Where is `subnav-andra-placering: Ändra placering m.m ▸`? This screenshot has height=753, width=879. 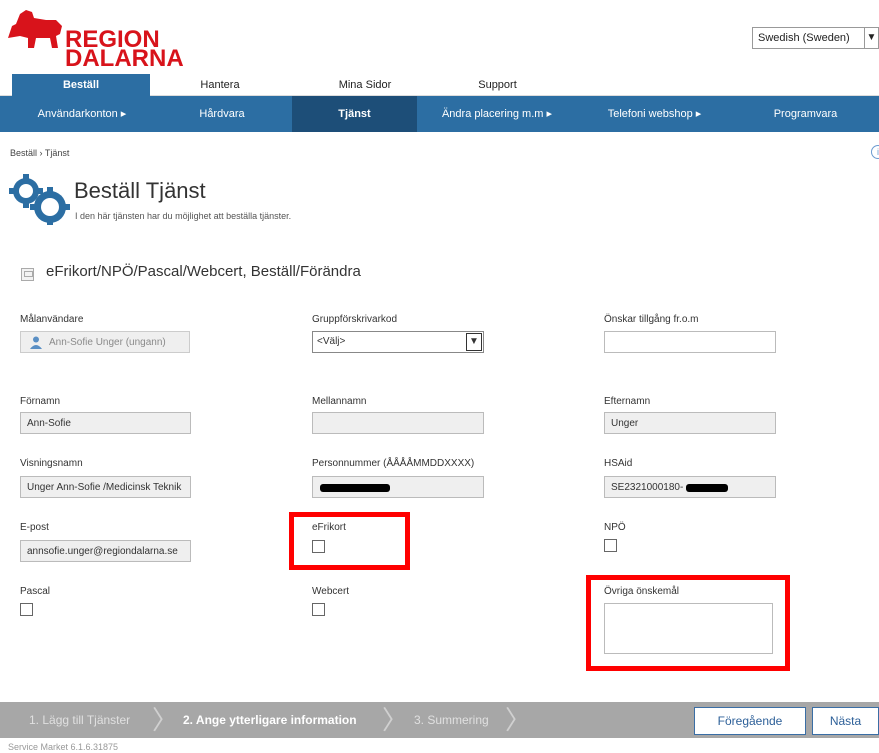 subnav-andra-placering: Ändra placering m.m ▸ is located at coordinates (497, 114).